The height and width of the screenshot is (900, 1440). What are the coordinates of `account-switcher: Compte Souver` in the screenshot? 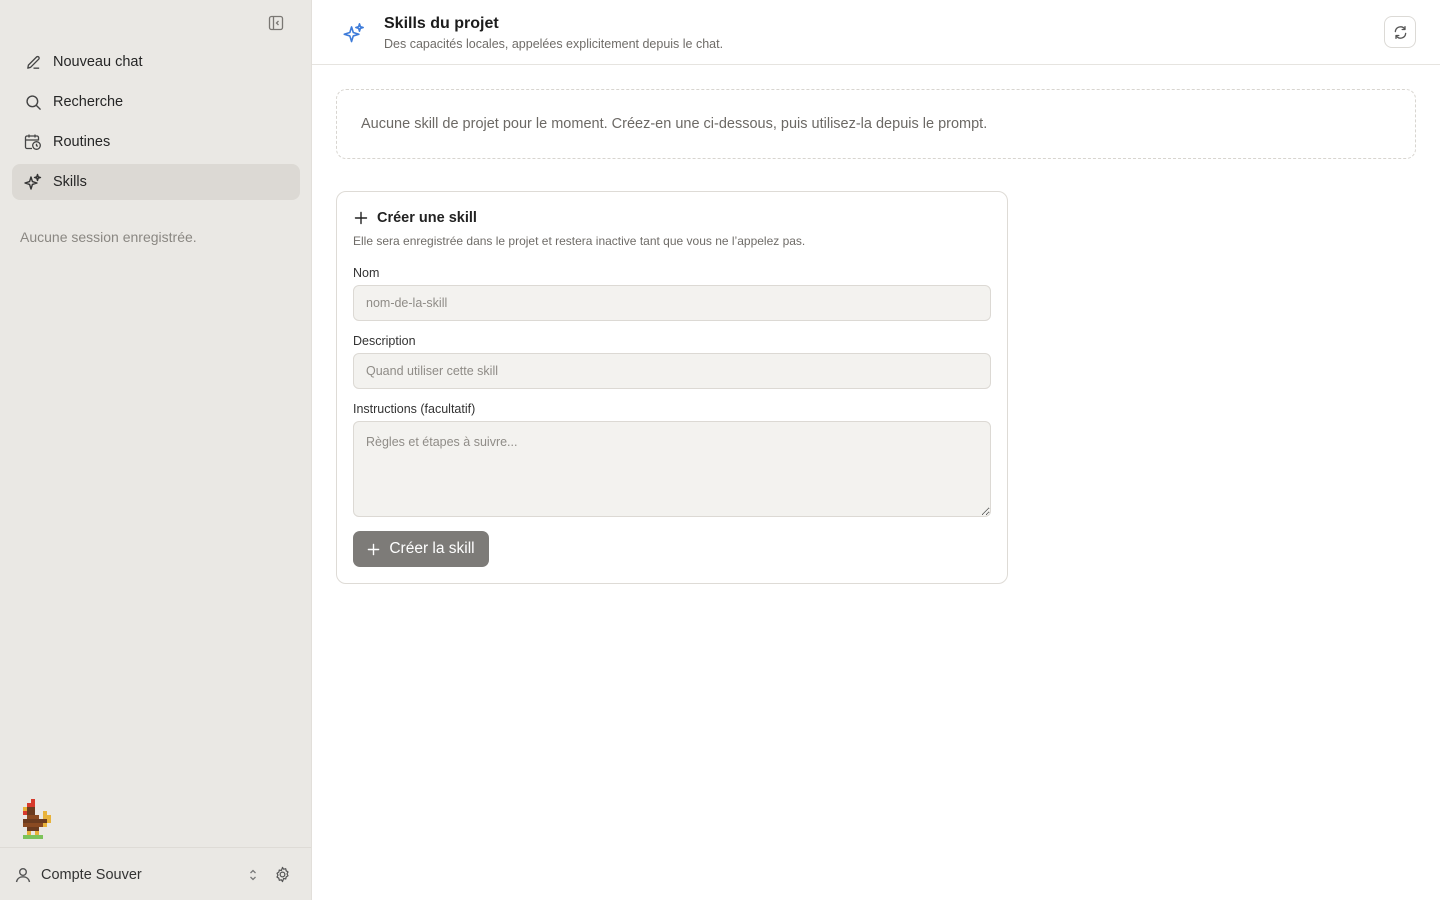 It's located at (137, 875).